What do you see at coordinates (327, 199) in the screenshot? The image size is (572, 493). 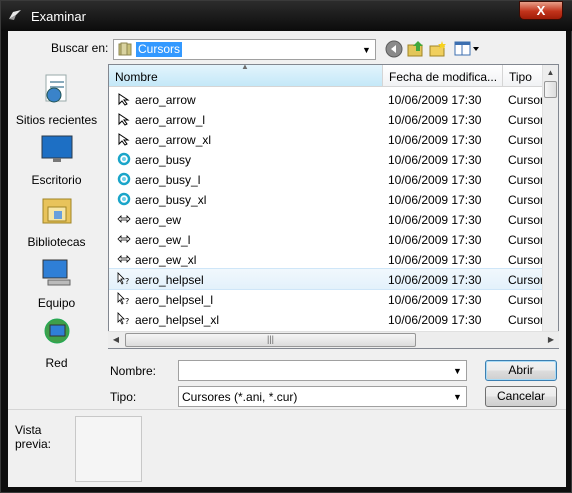 I see `file-row: aero_busy_xl 10/06/2009 17:30 Cursor` at bounding box center [327, 199].